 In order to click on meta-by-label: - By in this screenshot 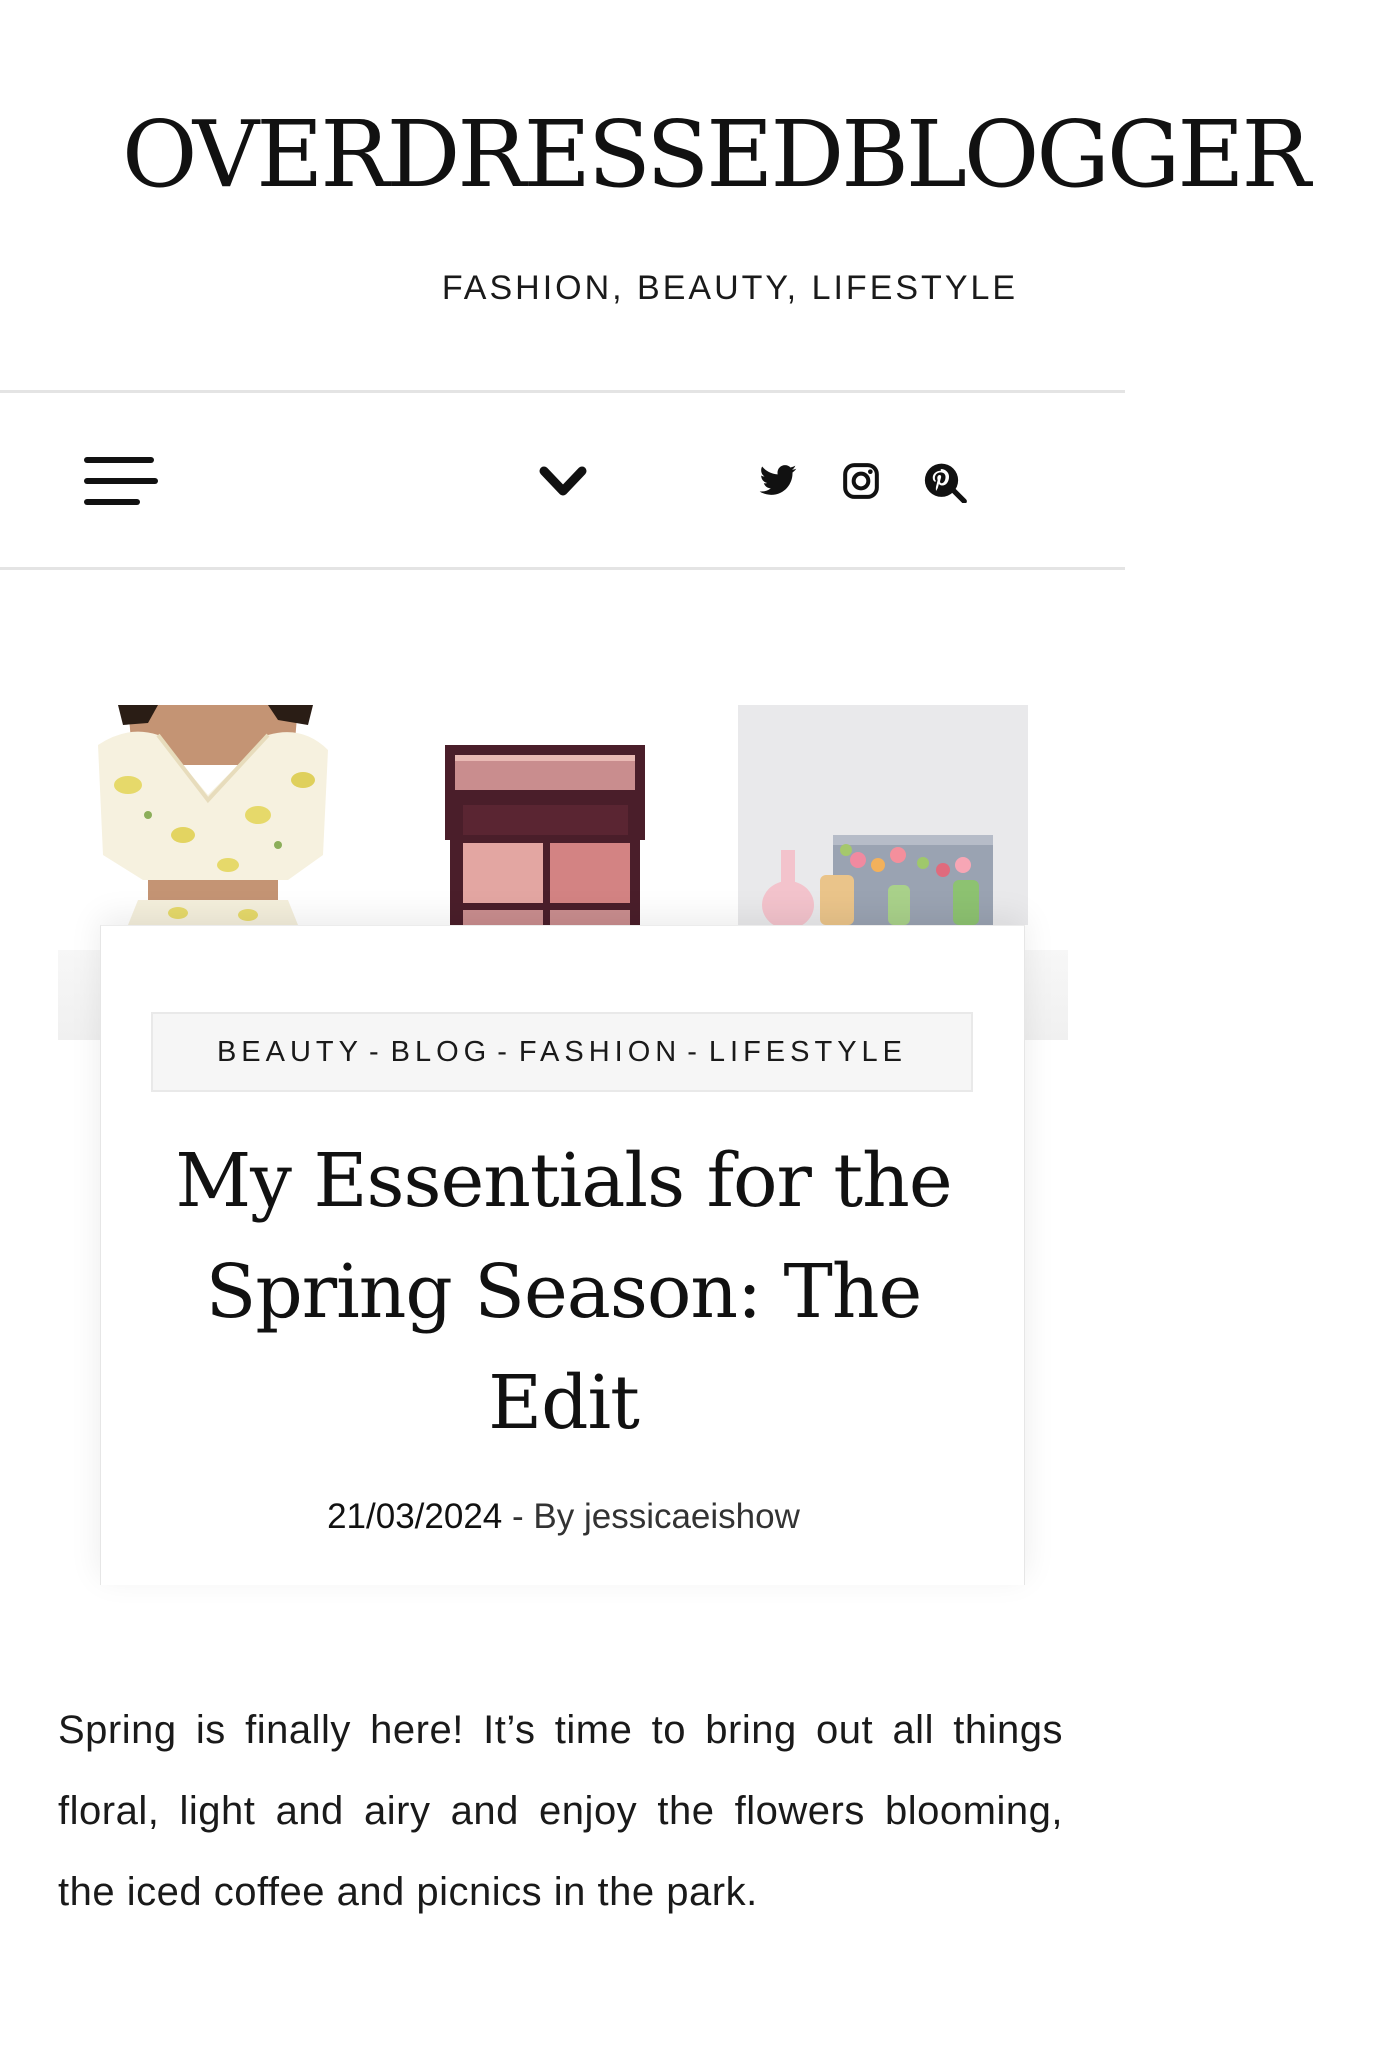, I will do `click(543, 1516)`.